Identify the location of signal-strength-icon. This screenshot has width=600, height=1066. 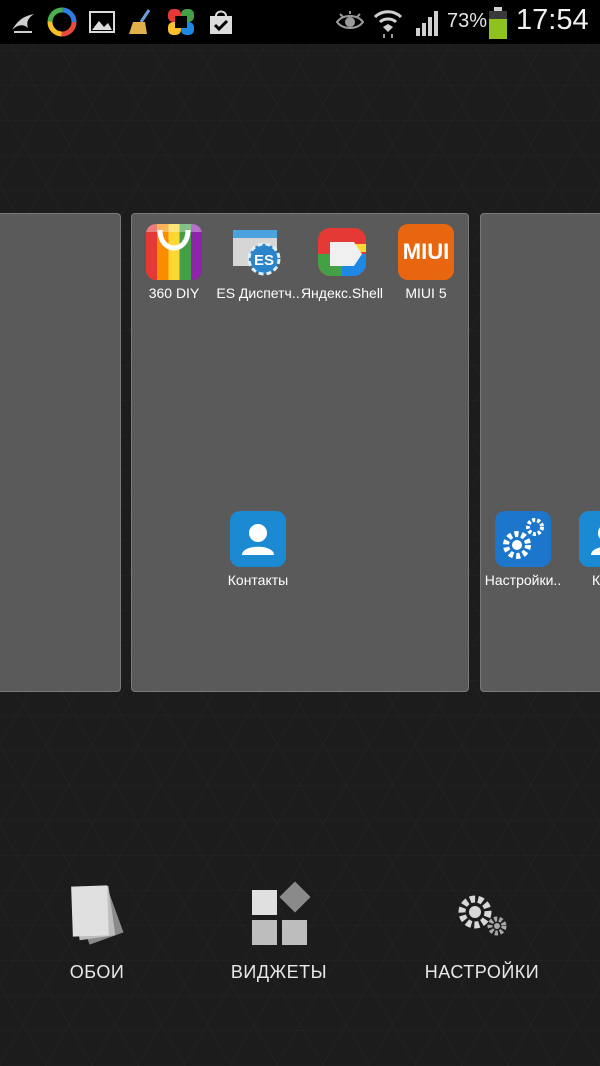
(428, 22).